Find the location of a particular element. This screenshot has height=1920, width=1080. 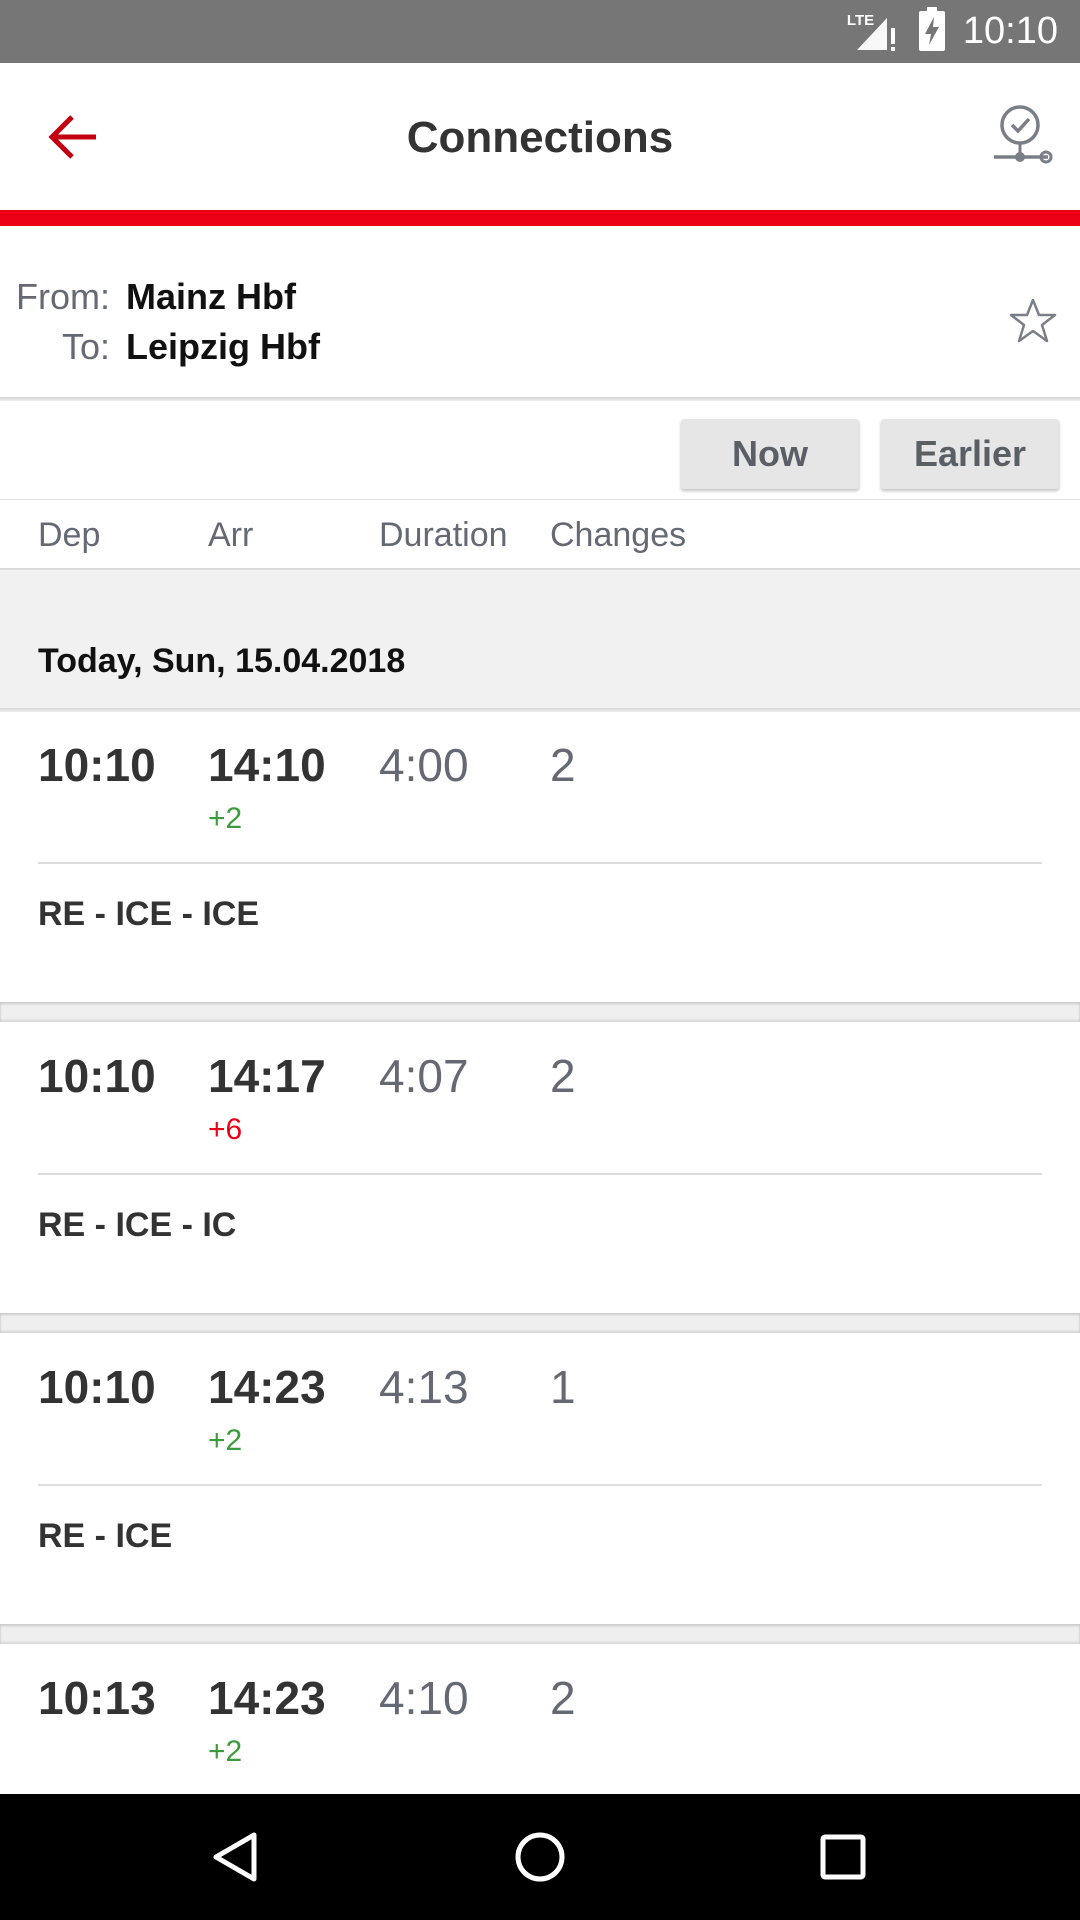

train-products: RE - ICE is located at coordinates (105, 1536).